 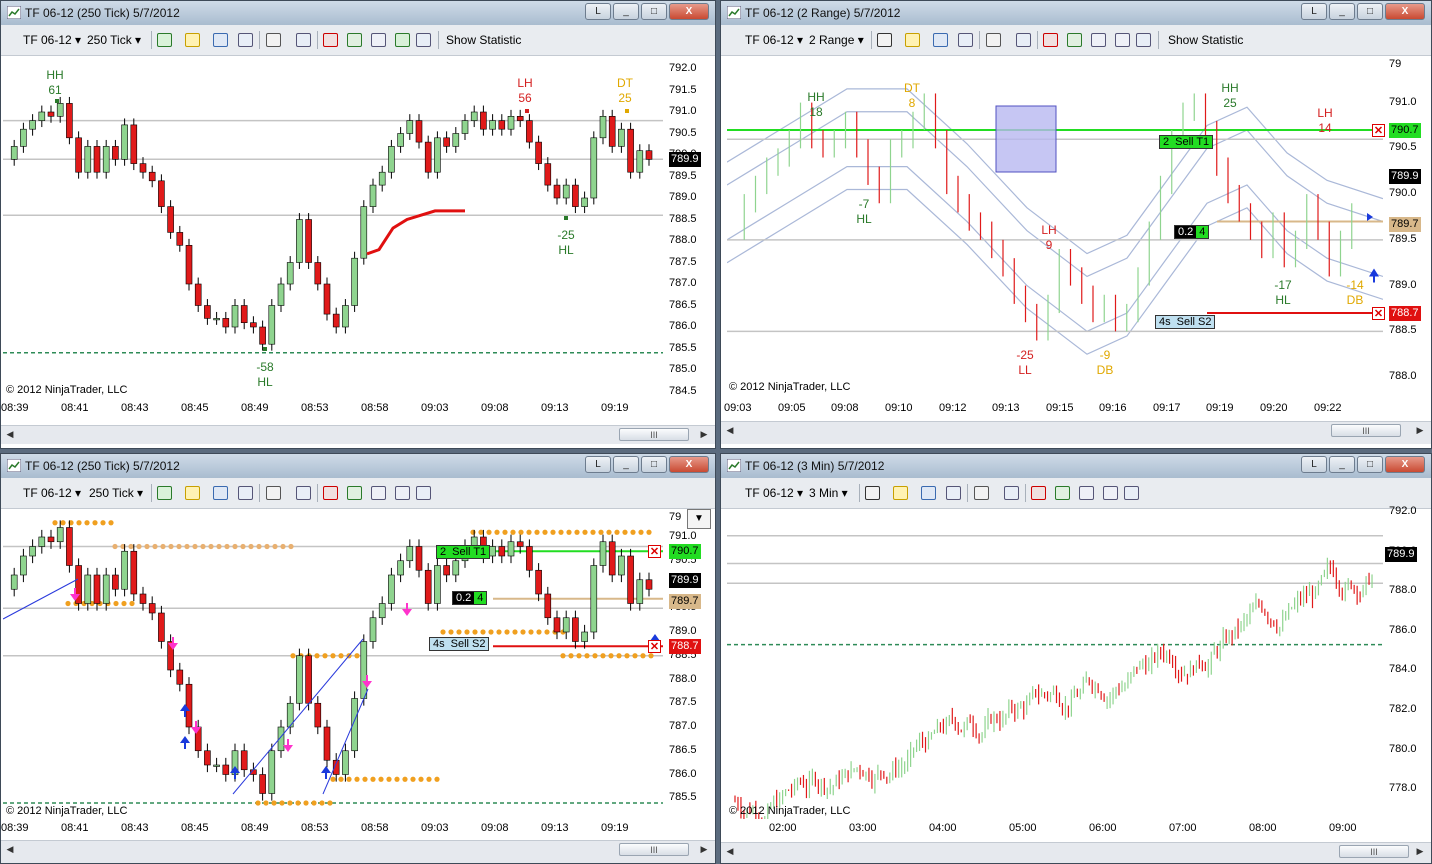 What do you see at coordinates (836, 40) in the screenshot?
I see `interval-selector: 2 Range ▾` at bounding box center [836, 40].